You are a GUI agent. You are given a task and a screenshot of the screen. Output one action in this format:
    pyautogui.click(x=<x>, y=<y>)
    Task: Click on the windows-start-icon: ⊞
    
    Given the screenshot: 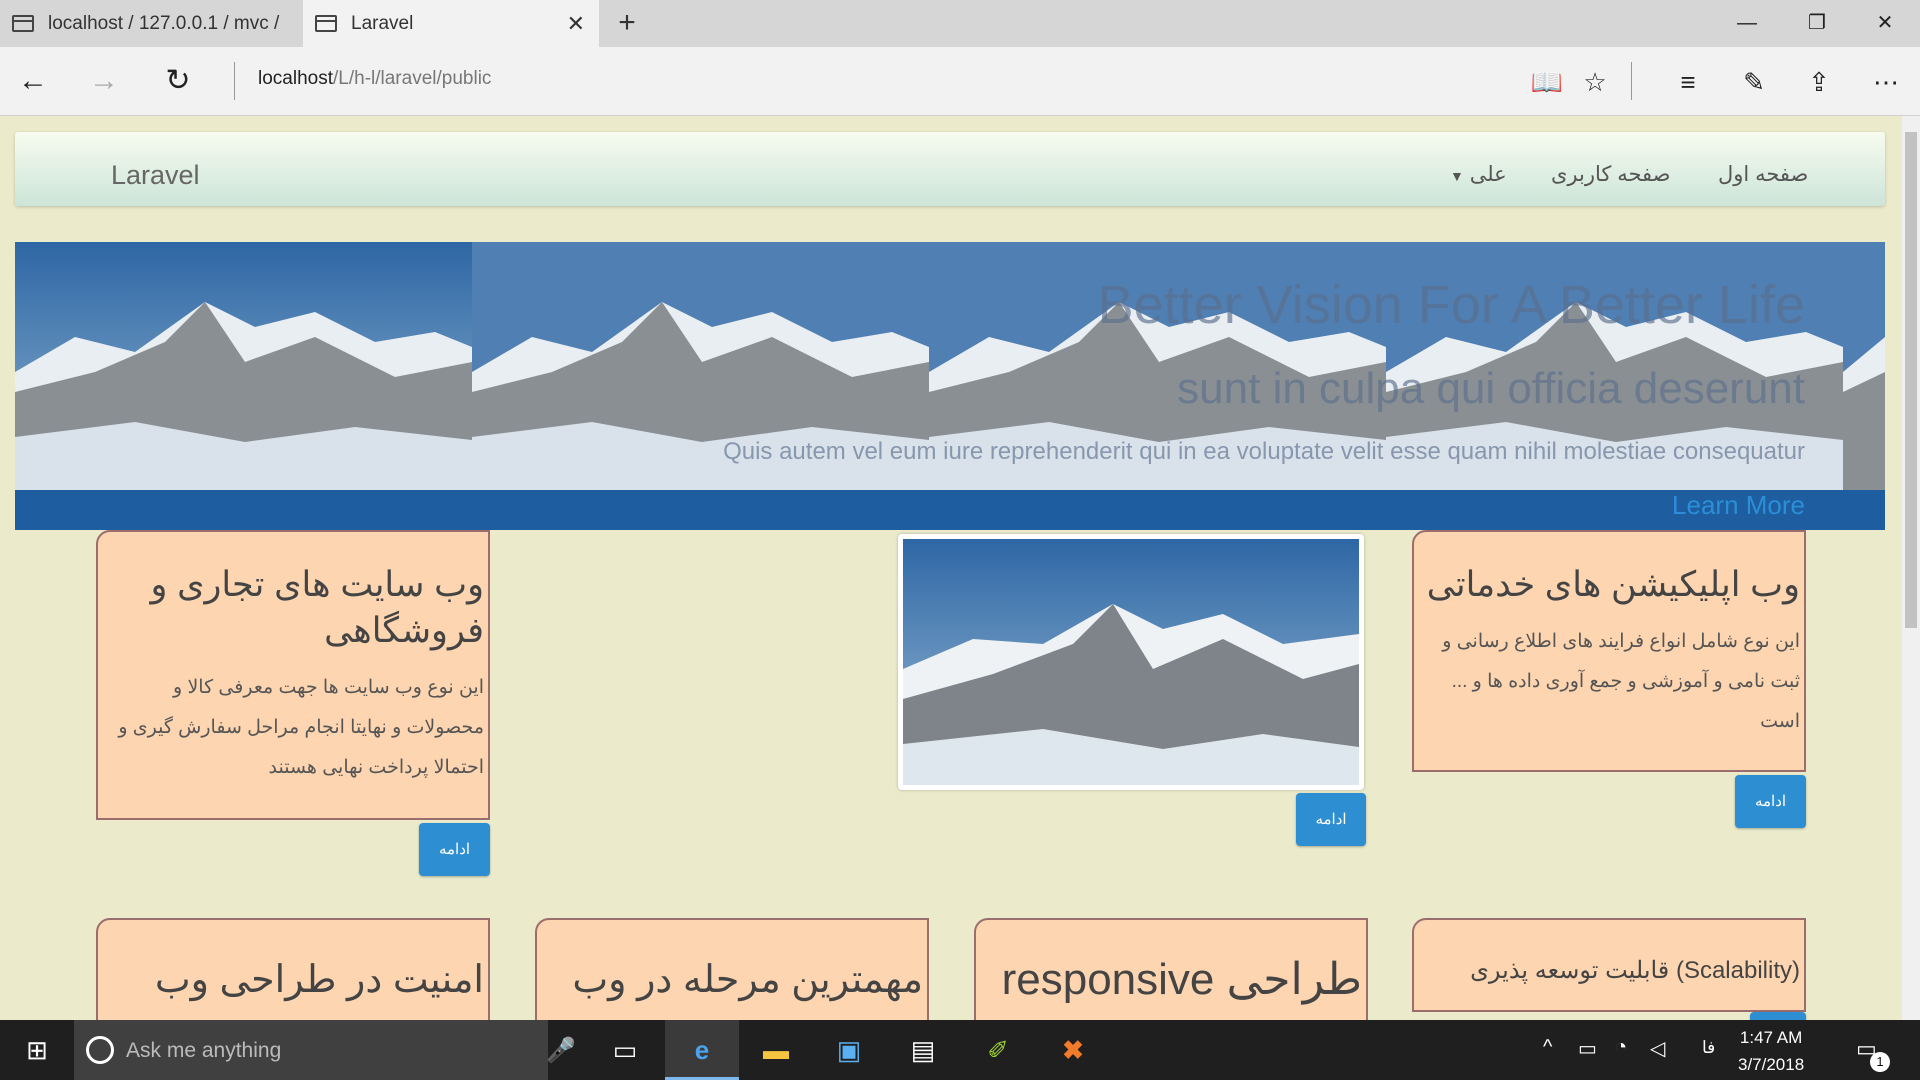 What is the action you would take?
    pyautogui.click(x=37, y=1050)
    